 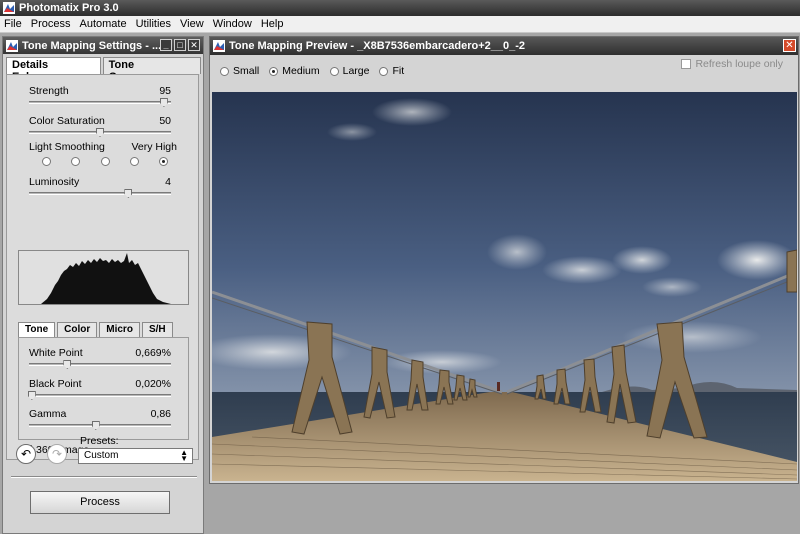 I want to click on zoom-small-label: Small, so click(x=246, y=71).